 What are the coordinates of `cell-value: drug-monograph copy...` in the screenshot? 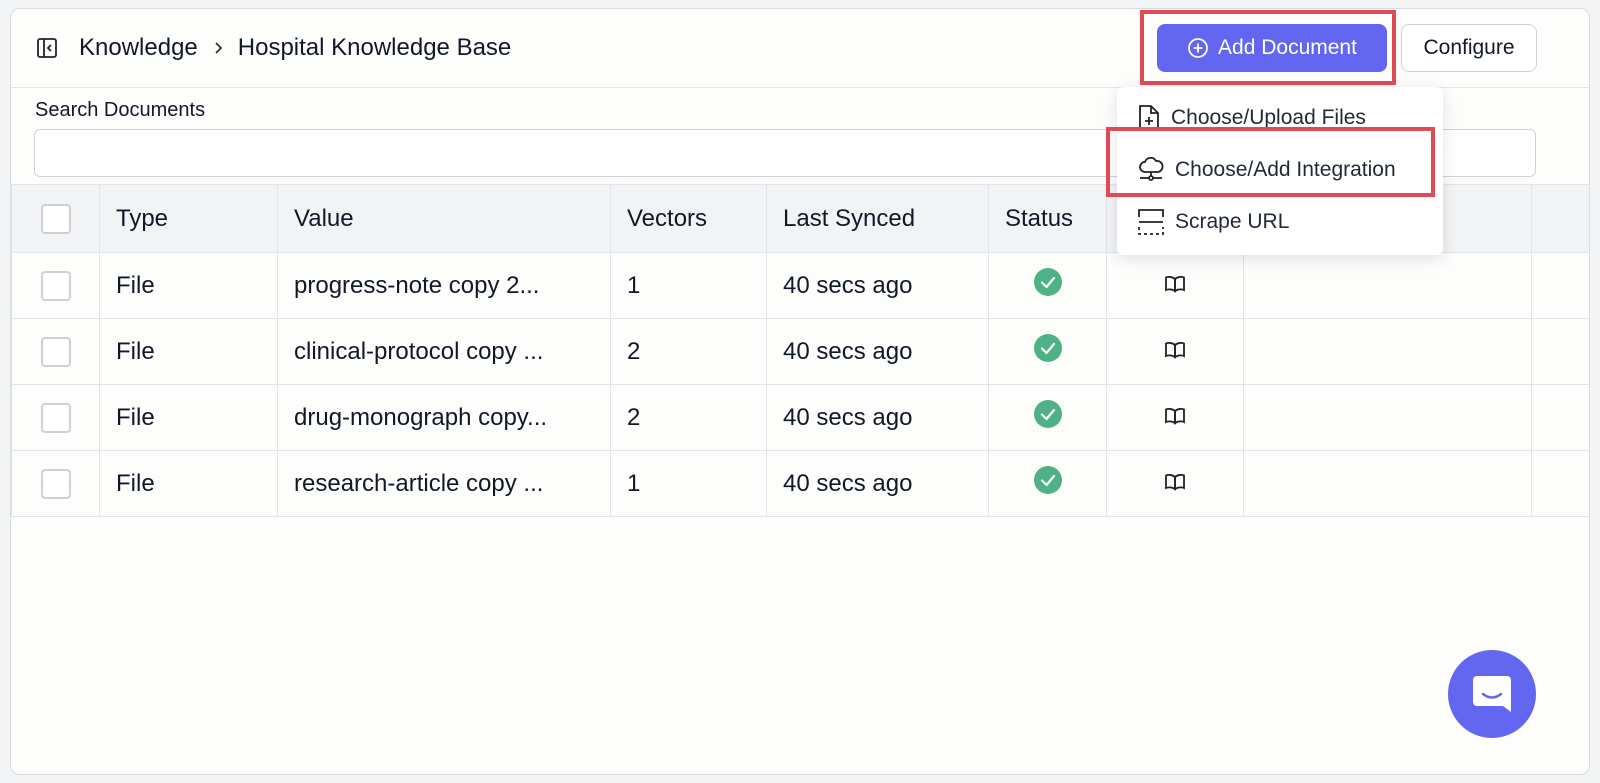 It's located at (444, 417).